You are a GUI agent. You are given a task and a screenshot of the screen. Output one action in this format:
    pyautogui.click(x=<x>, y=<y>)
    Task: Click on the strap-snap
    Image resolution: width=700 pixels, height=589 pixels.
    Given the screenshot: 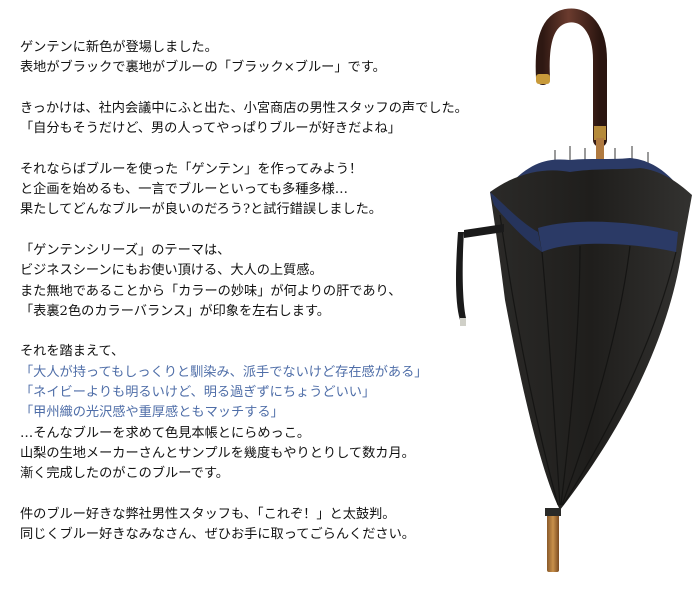 What is the action you would take?
    pyautogui.click(x=463, y=322)
    